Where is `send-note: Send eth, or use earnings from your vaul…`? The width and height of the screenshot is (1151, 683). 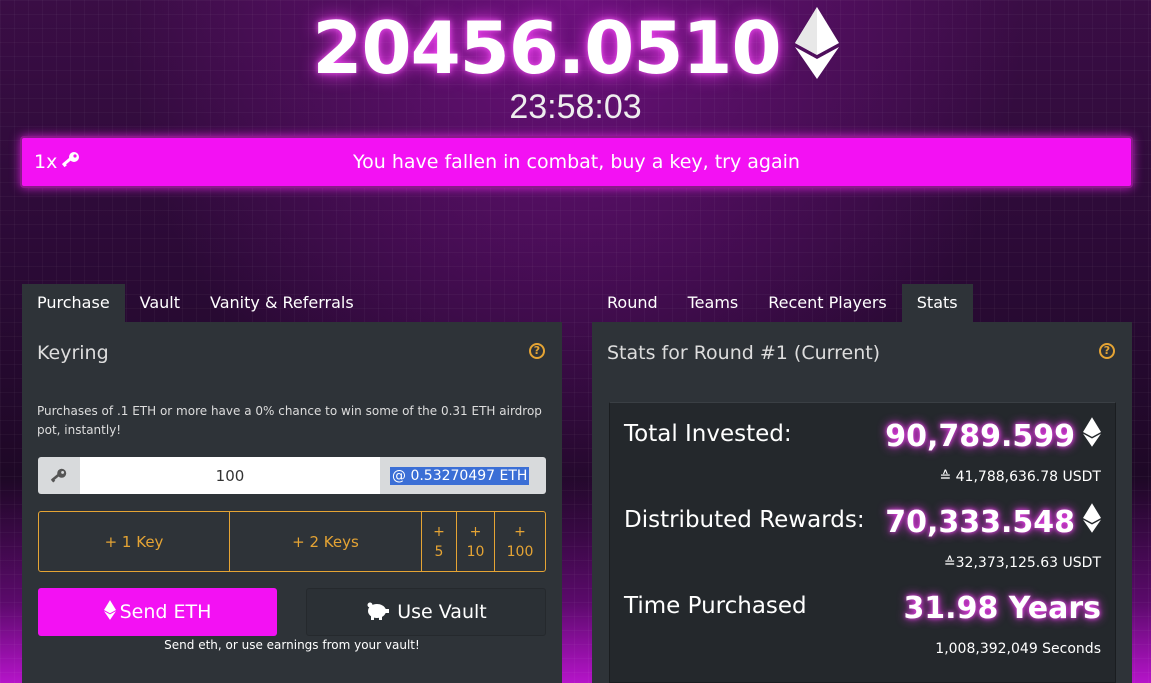 send-note: Send eth, or use earnings from your vaul… is located at coordinates (292, 645).